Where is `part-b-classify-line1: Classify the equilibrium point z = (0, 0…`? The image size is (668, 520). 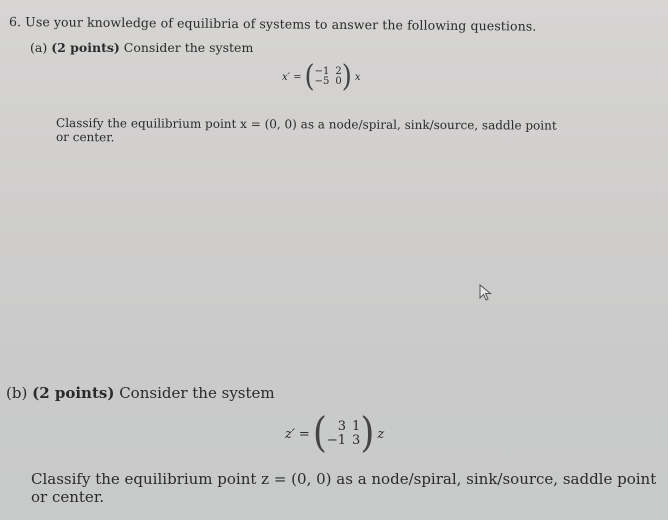
part-b-classify-line1: Classify the equilibrium point z = (0, 0… is located at coordinates (344, 479).